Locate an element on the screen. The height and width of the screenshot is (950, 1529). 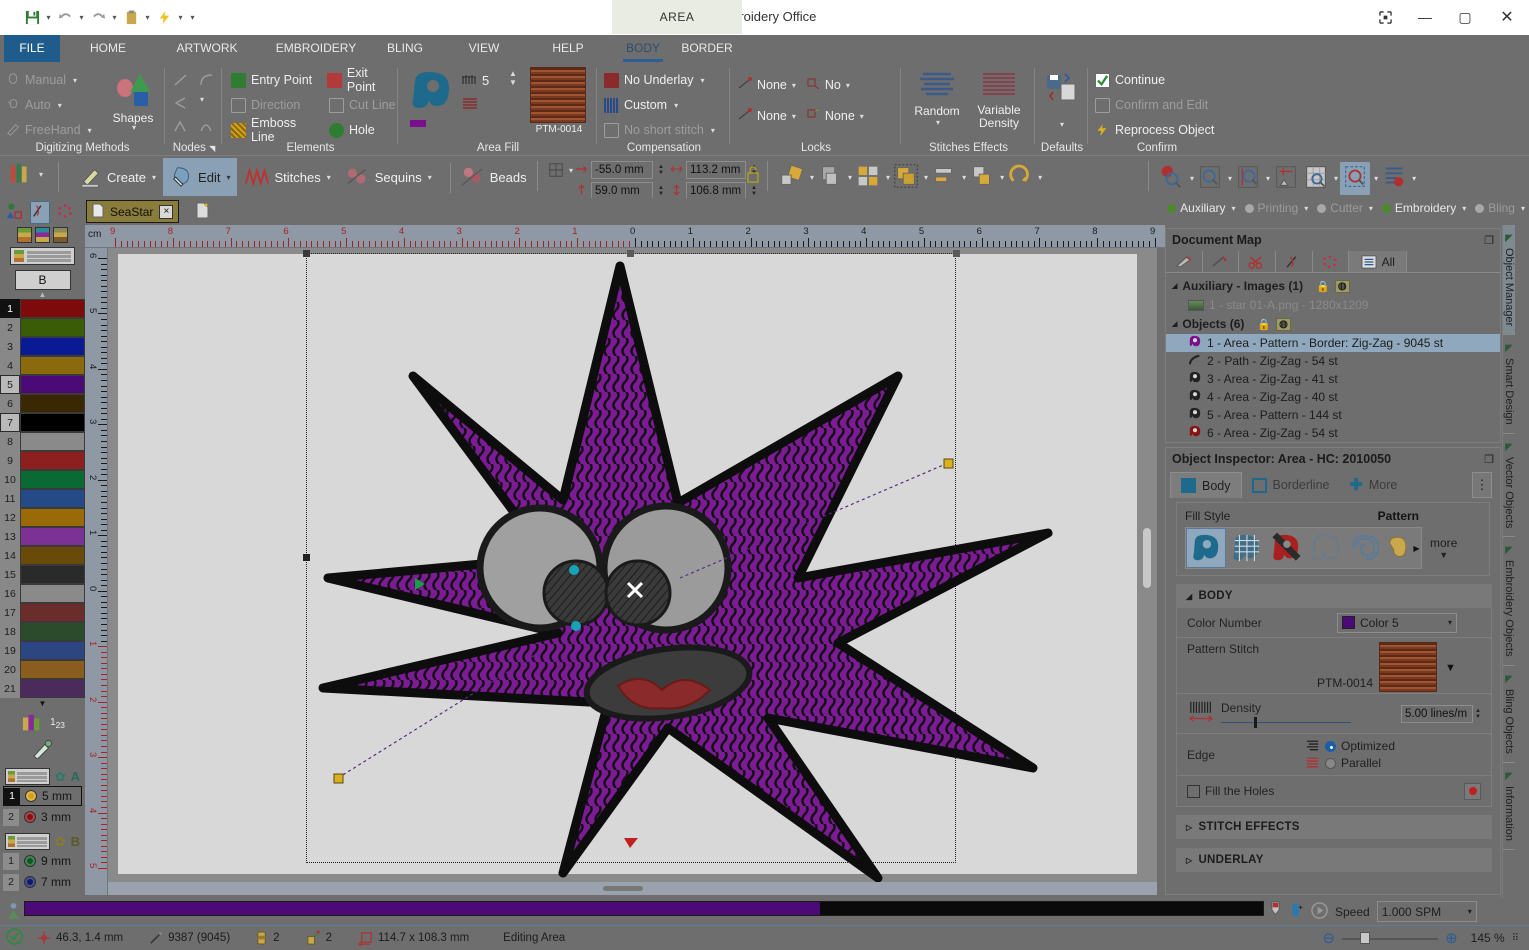
canvas-hscroll-thumb is located at coordinates (623, 888).